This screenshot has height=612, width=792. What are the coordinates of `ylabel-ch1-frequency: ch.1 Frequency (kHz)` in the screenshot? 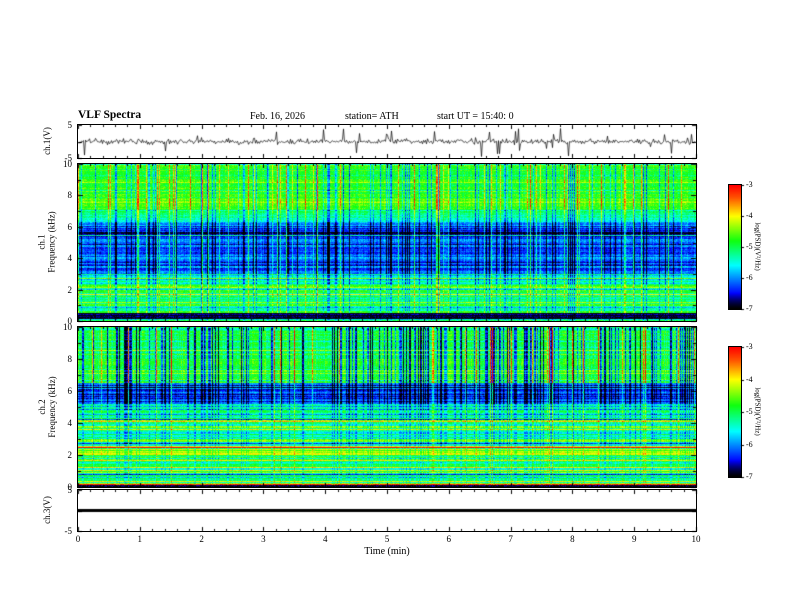 It's located at (47, 242).